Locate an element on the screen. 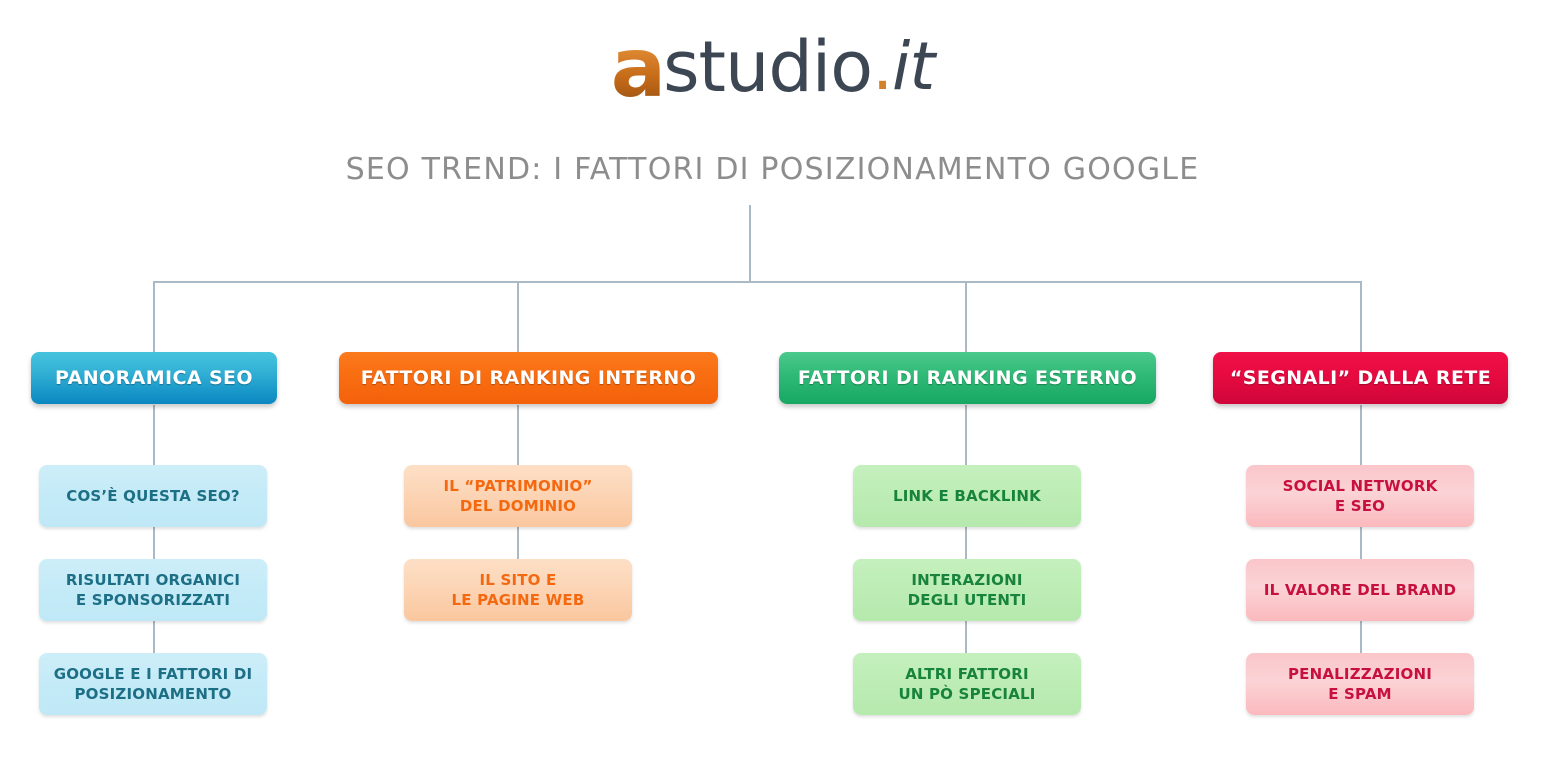 Image resolution: width=1545 pixels, height=765 pixels. connector-drop-col2 is located at coordinates (518, 317).